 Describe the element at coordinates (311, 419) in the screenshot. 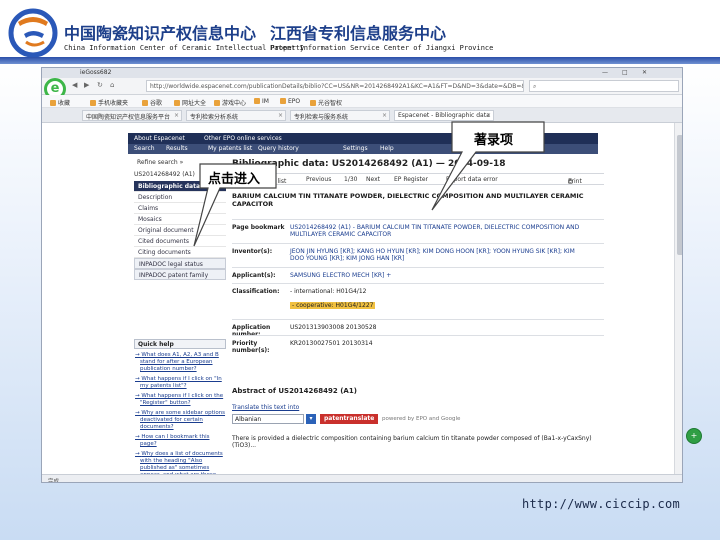

I see `language-dropdown-button: ▾` at that location.